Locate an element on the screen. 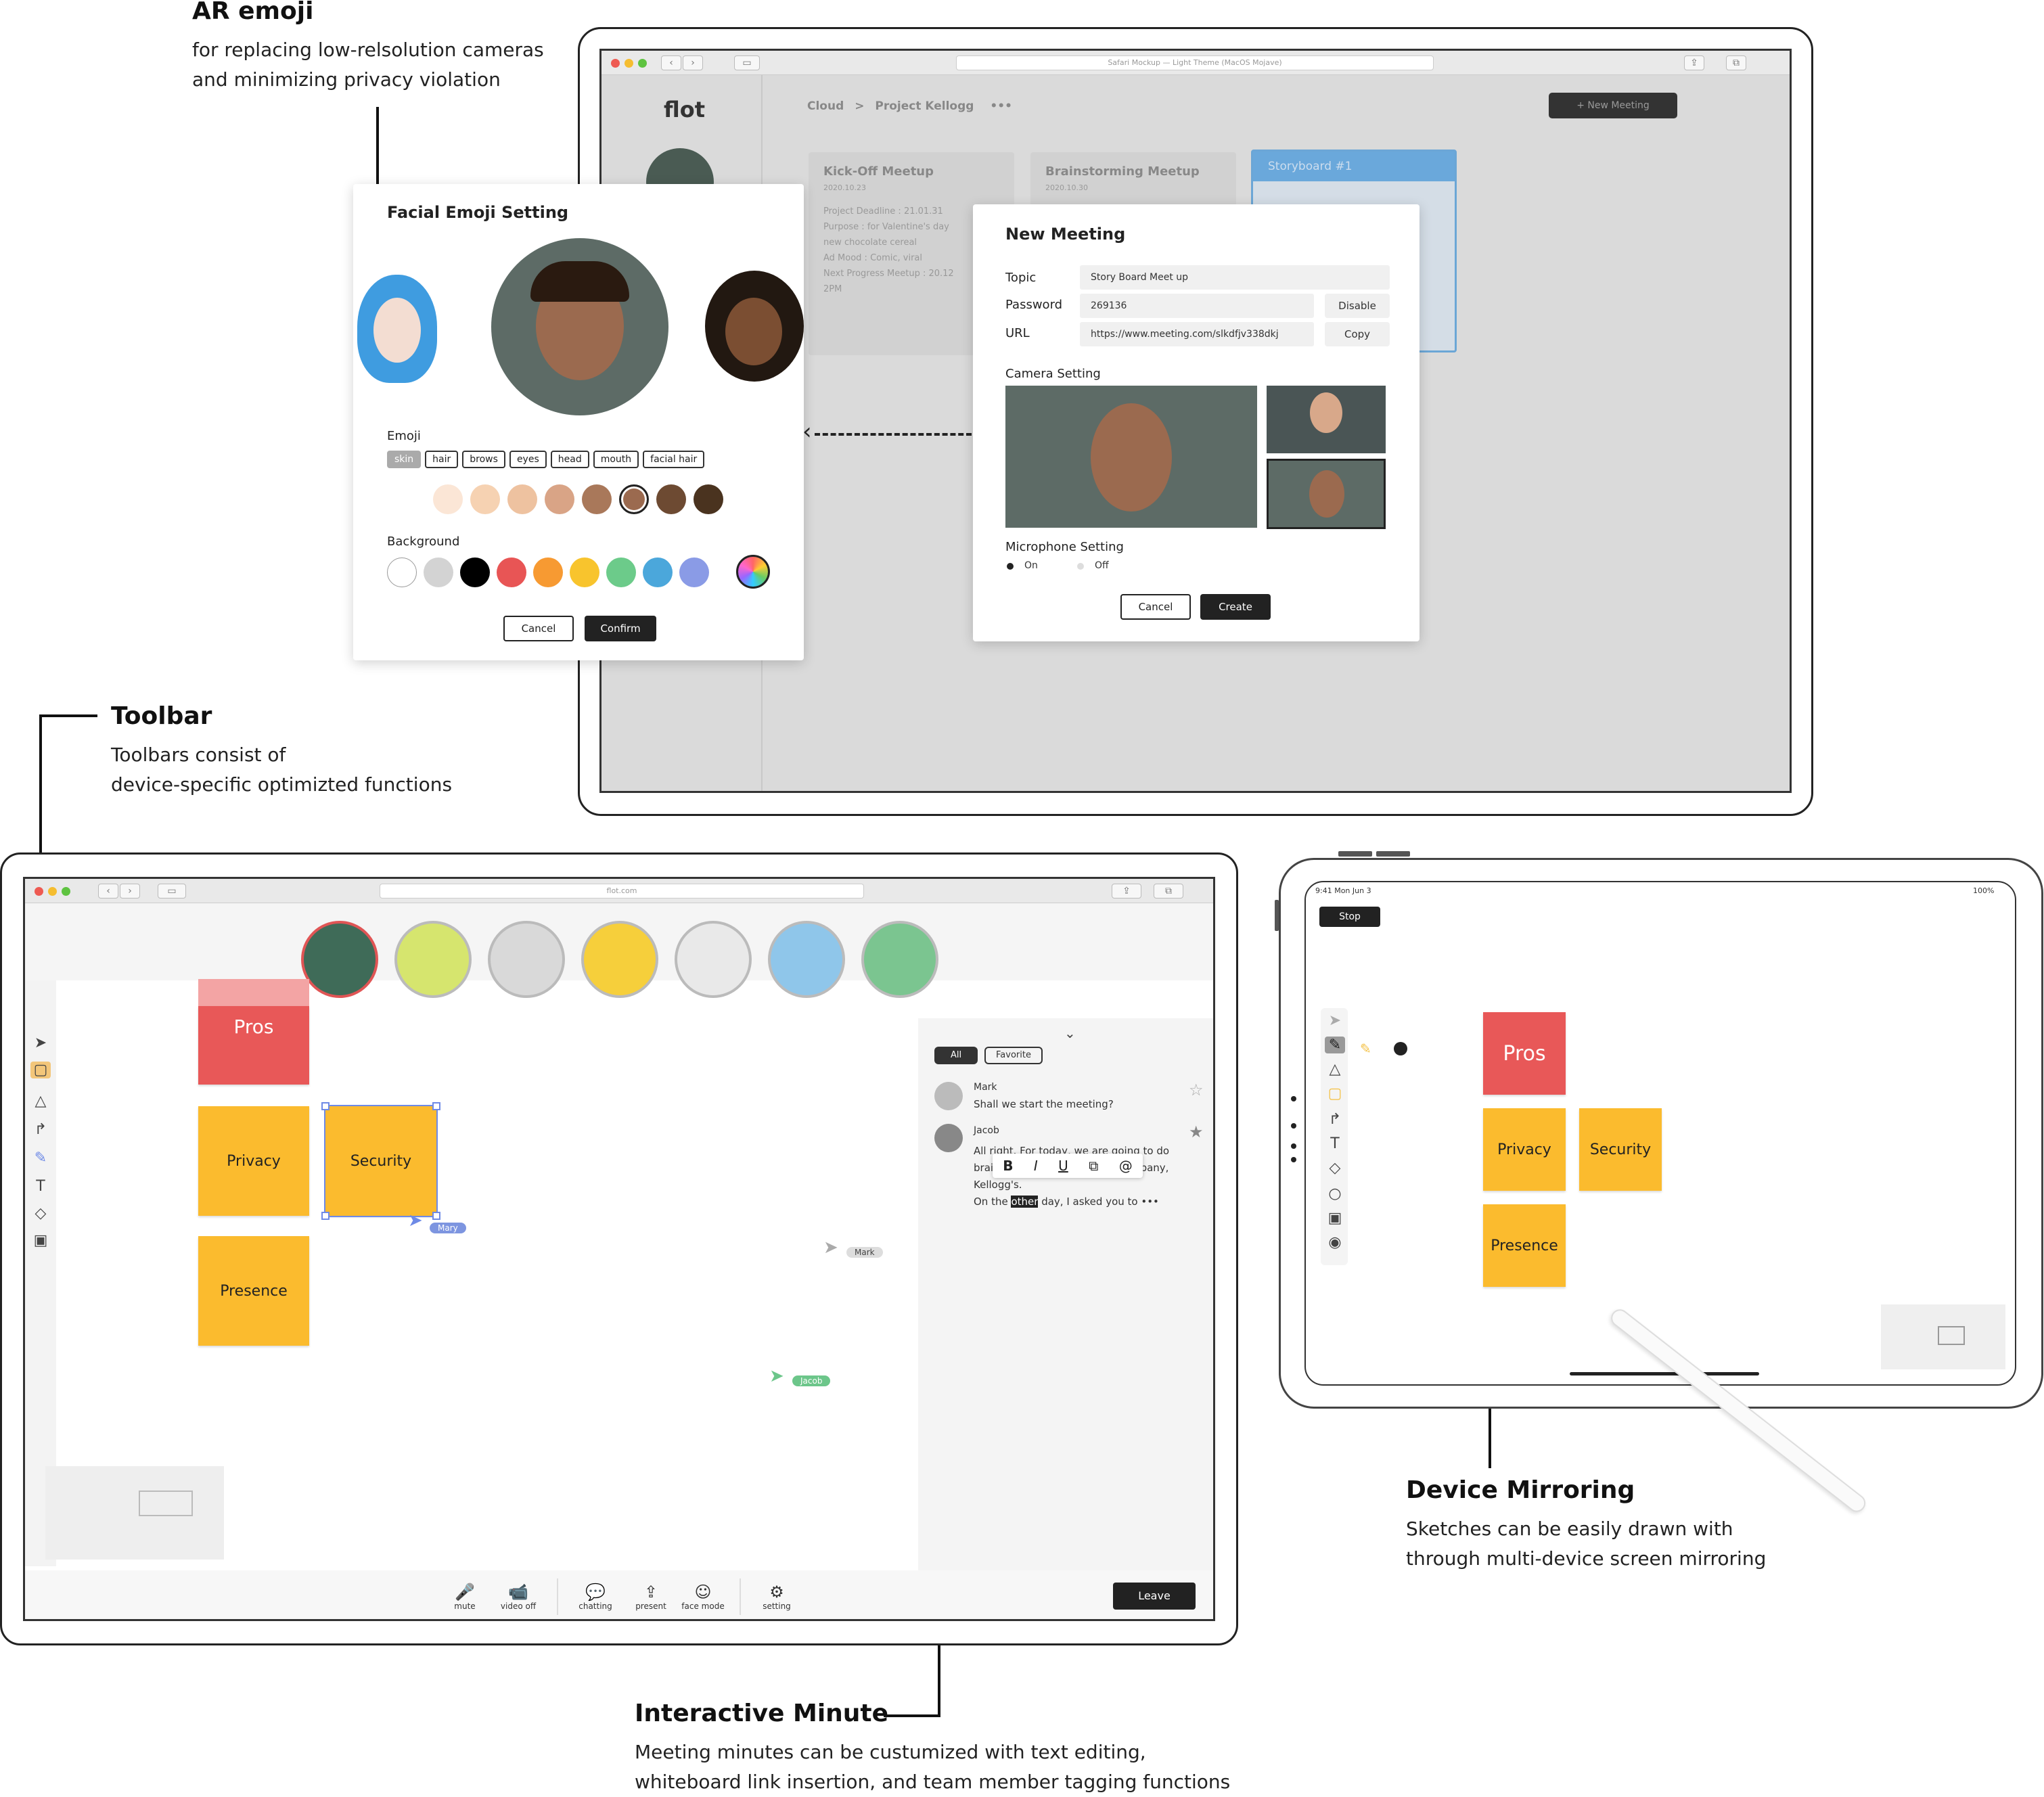 Image resolution: width=2044 pixels, height=1797 pixels. selected-text: other is located at coordinates (1025, 1202).